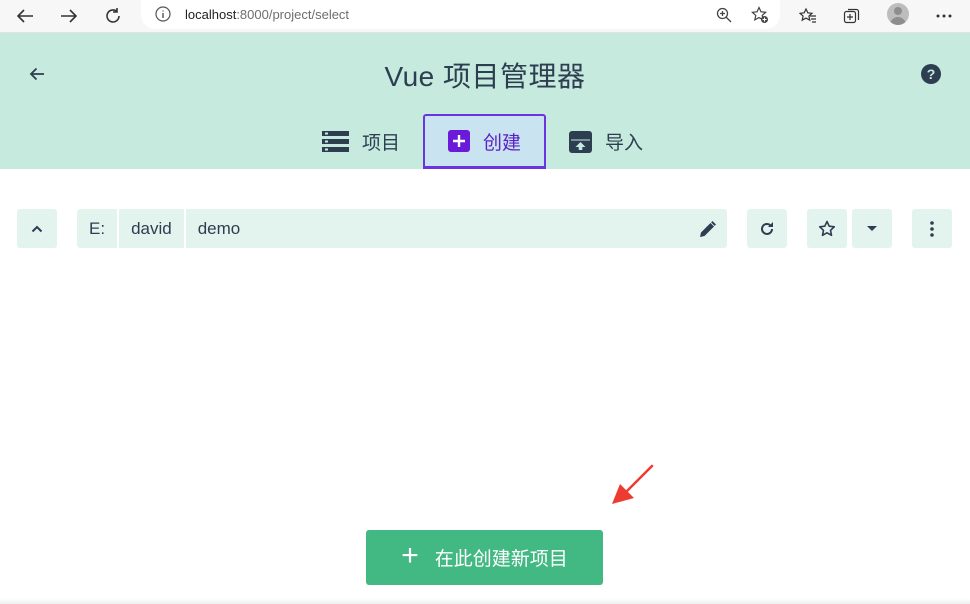  I want to click on tab-label: 创建, so click(501, 143).